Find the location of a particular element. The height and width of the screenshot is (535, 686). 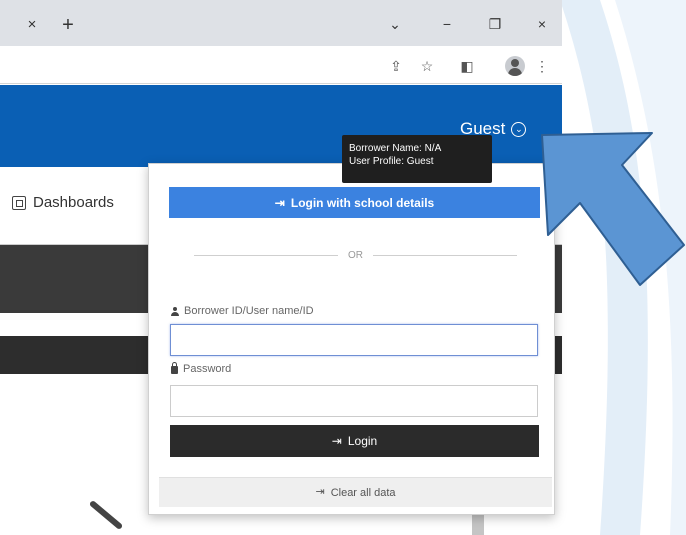

chevron-down-icon: ⌄ is located at coordinates (519, 129).